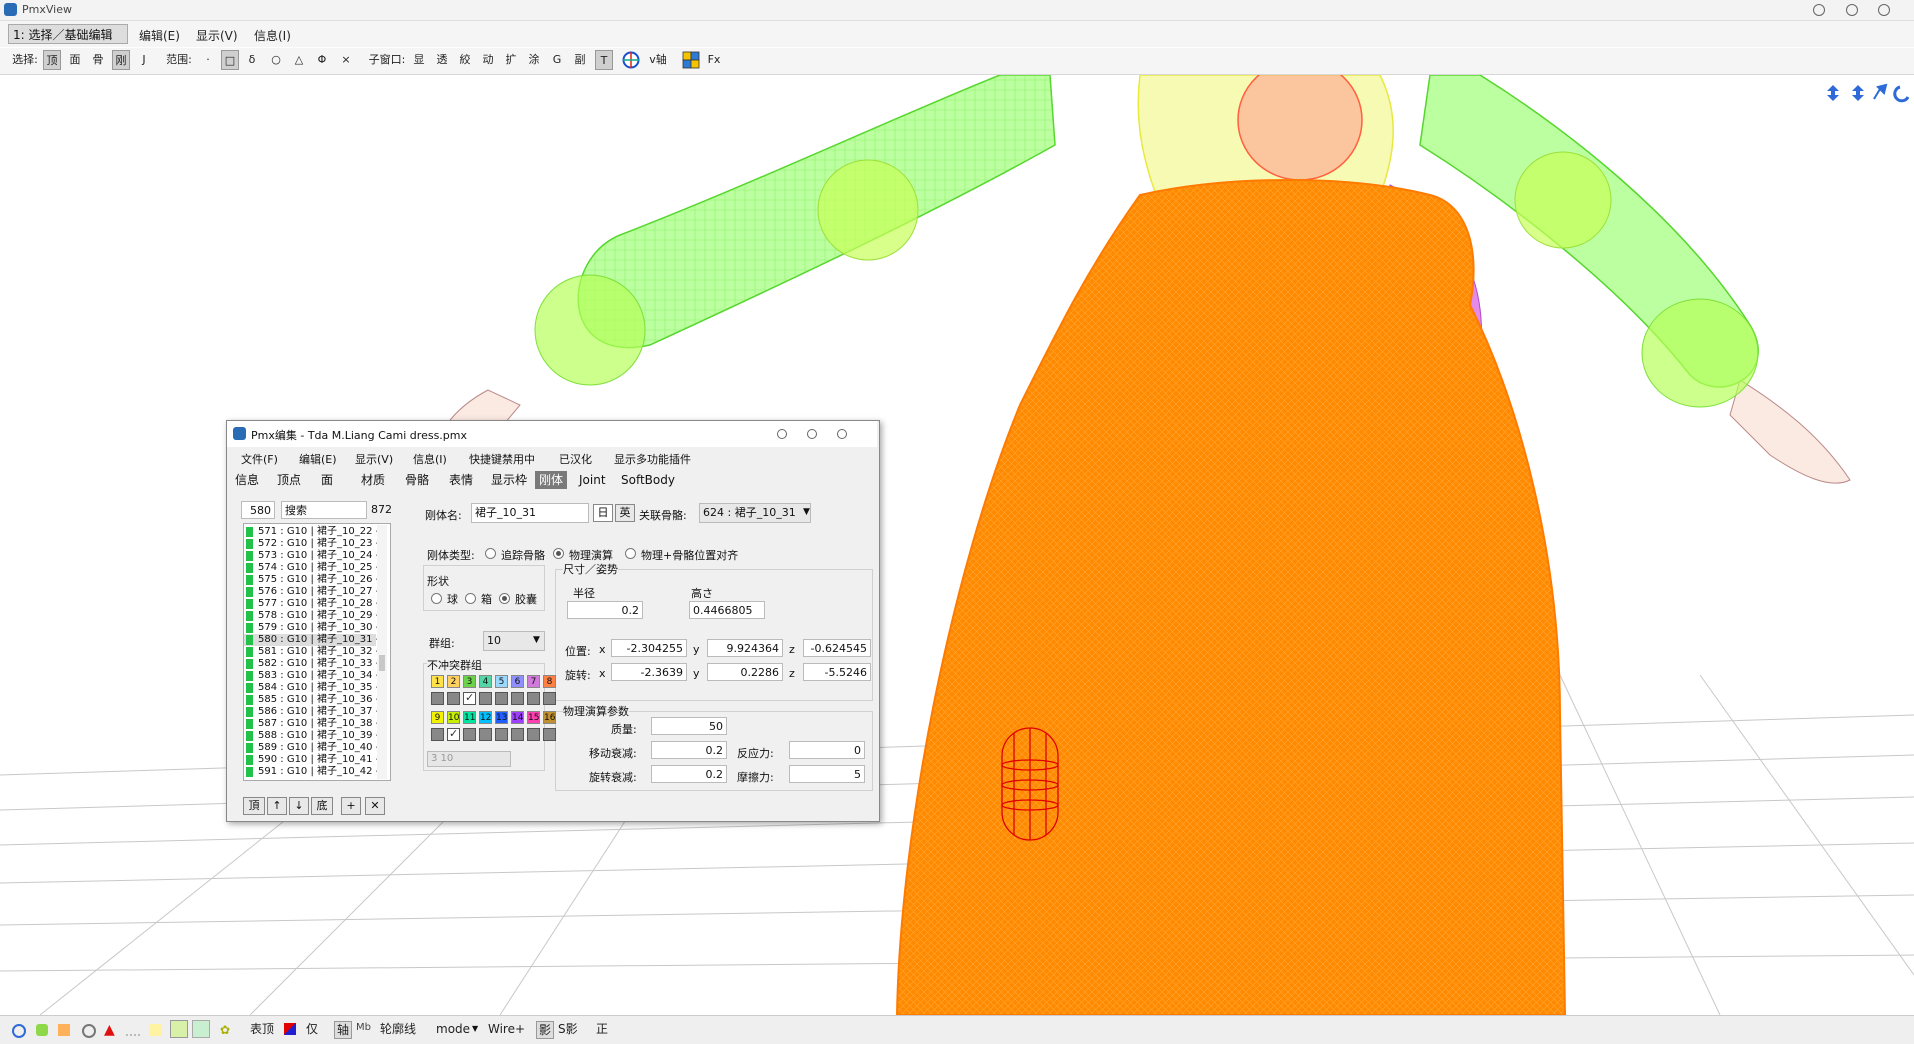  What do you see at coordinates (159, 35) in the screenshot?
I see `menu-edit: 编辑(E)` at bounding box center [159, 35].